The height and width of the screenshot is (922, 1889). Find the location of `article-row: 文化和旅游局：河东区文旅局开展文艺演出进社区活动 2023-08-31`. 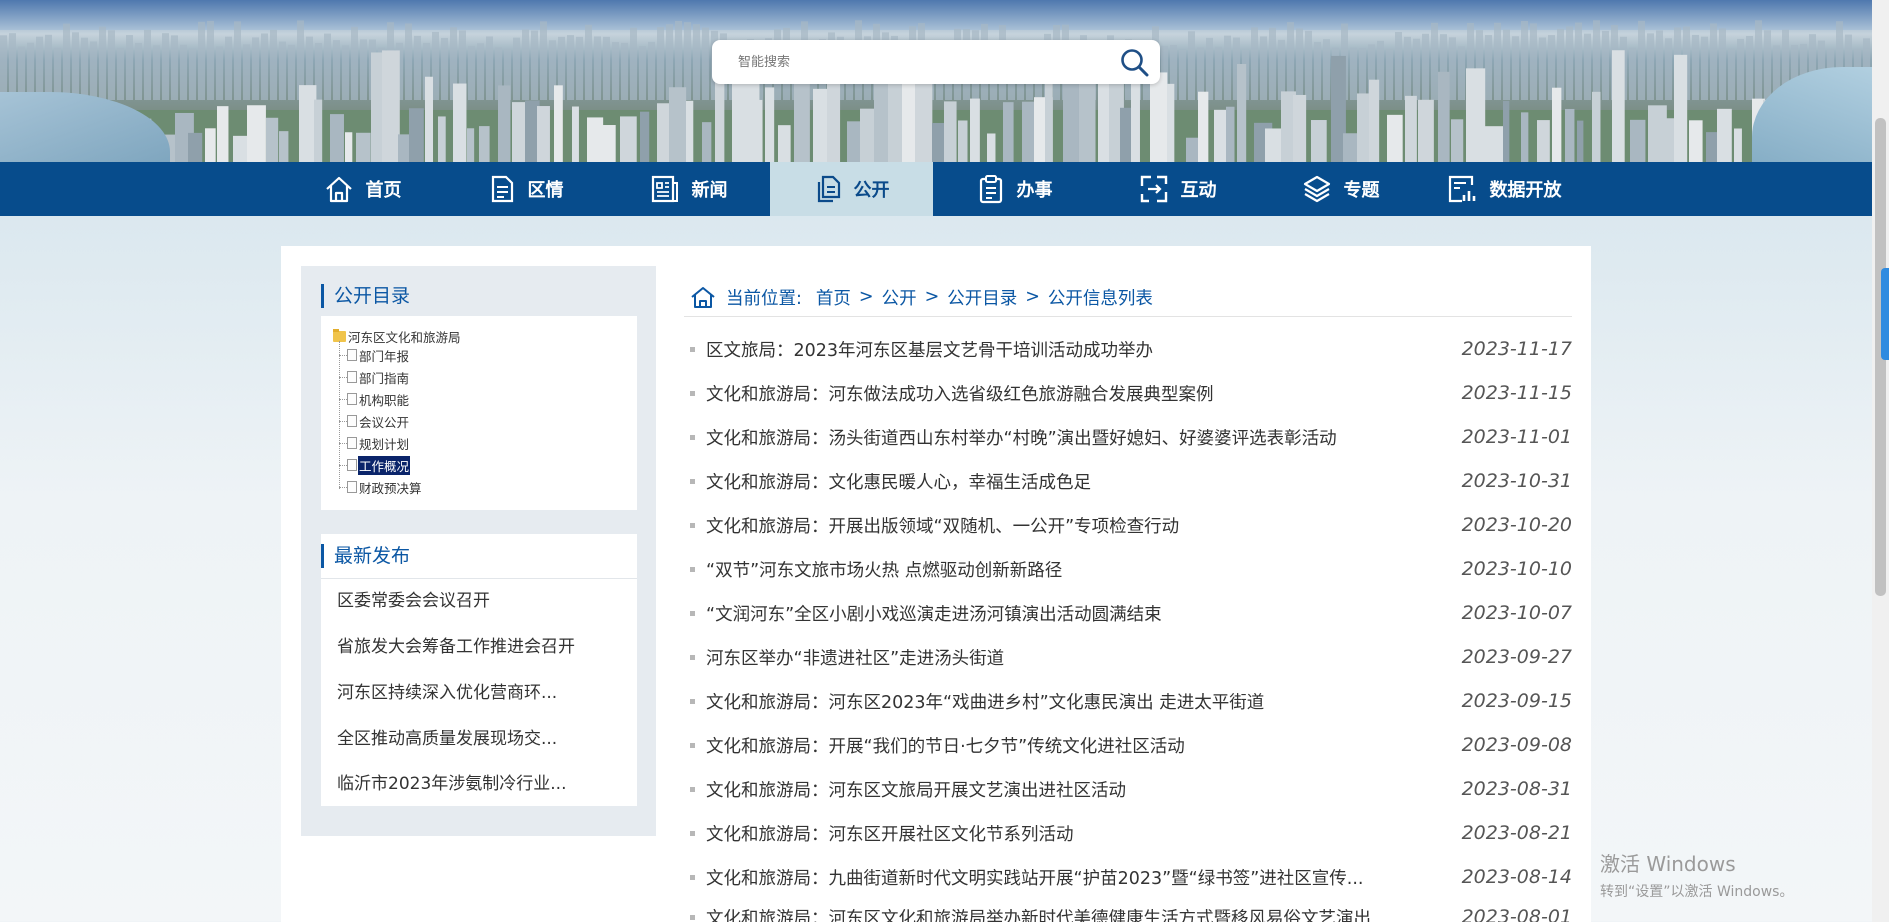

article-row: 文化和旅游局：河东区文旅局开展文艺演出进社区活动 2023-08-31 is located at coordinates (1131, 789).